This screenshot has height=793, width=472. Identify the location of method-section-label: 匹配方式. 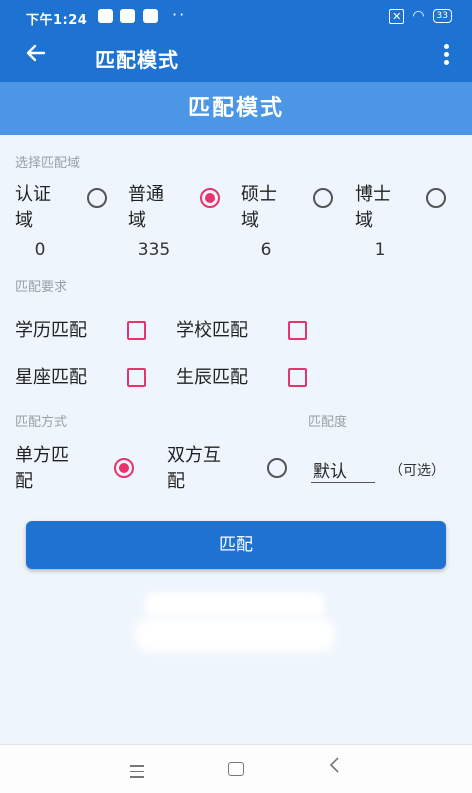
(41, 422).